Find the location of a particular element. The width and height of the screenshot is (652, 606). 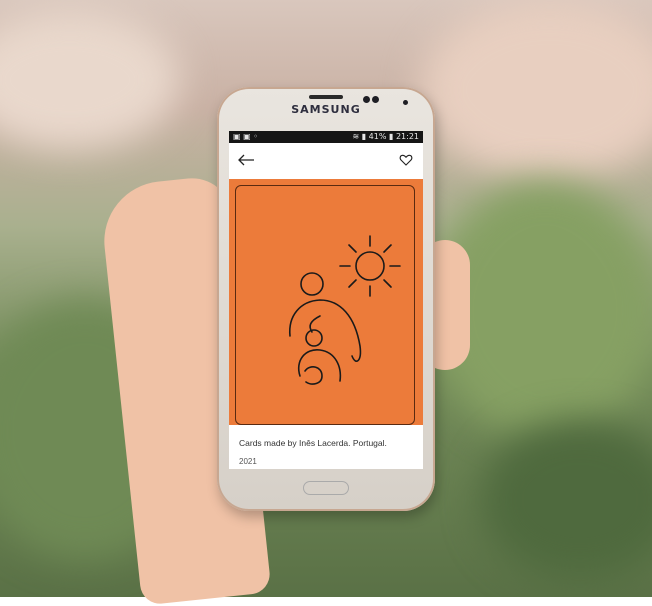

brand-logo: SAMSUNG is located at coordinates (326, 109).